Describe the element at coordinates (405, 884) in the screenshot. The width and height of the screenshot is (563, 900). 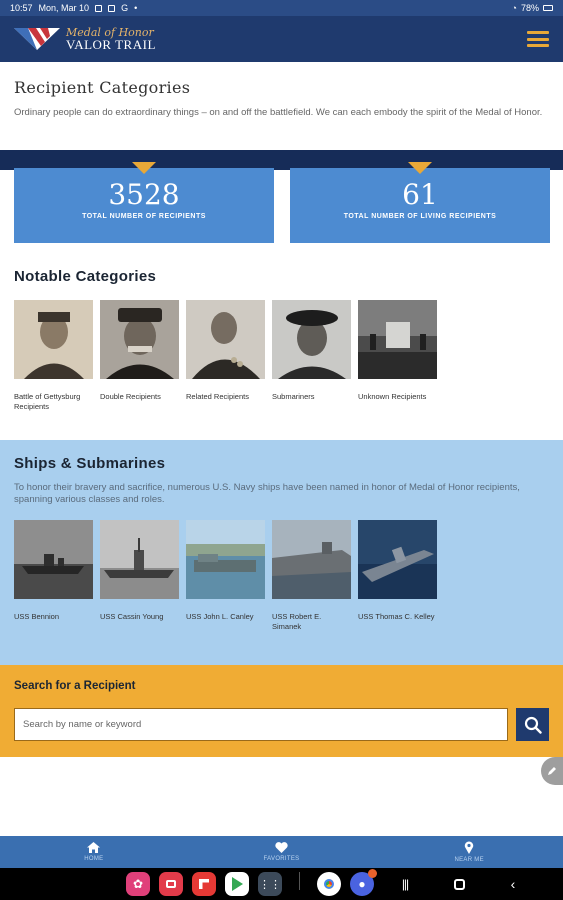
I see `recent-apps-icon: |||` at that location.